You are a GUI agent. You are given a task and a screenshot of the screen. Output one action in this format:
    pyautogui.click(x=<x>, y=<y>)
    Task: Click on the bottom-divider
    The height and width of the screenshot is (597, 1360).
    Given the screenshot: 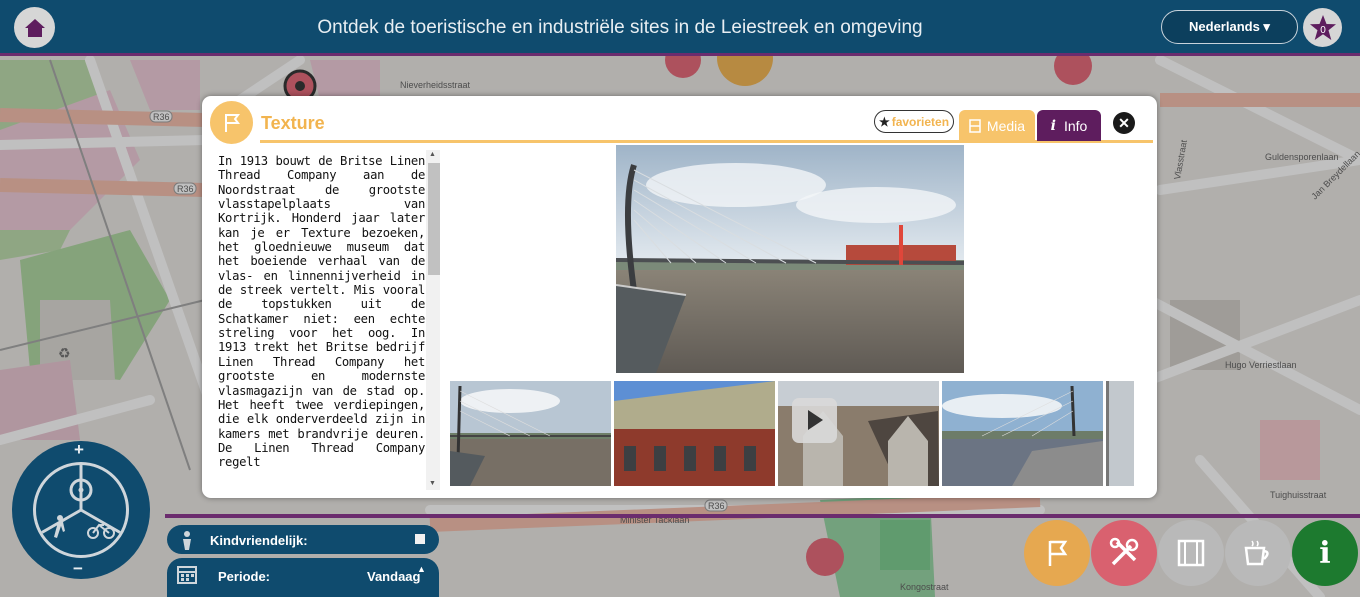 What is the action you would take?
    pyautogui.click(x=762, y=516)
    